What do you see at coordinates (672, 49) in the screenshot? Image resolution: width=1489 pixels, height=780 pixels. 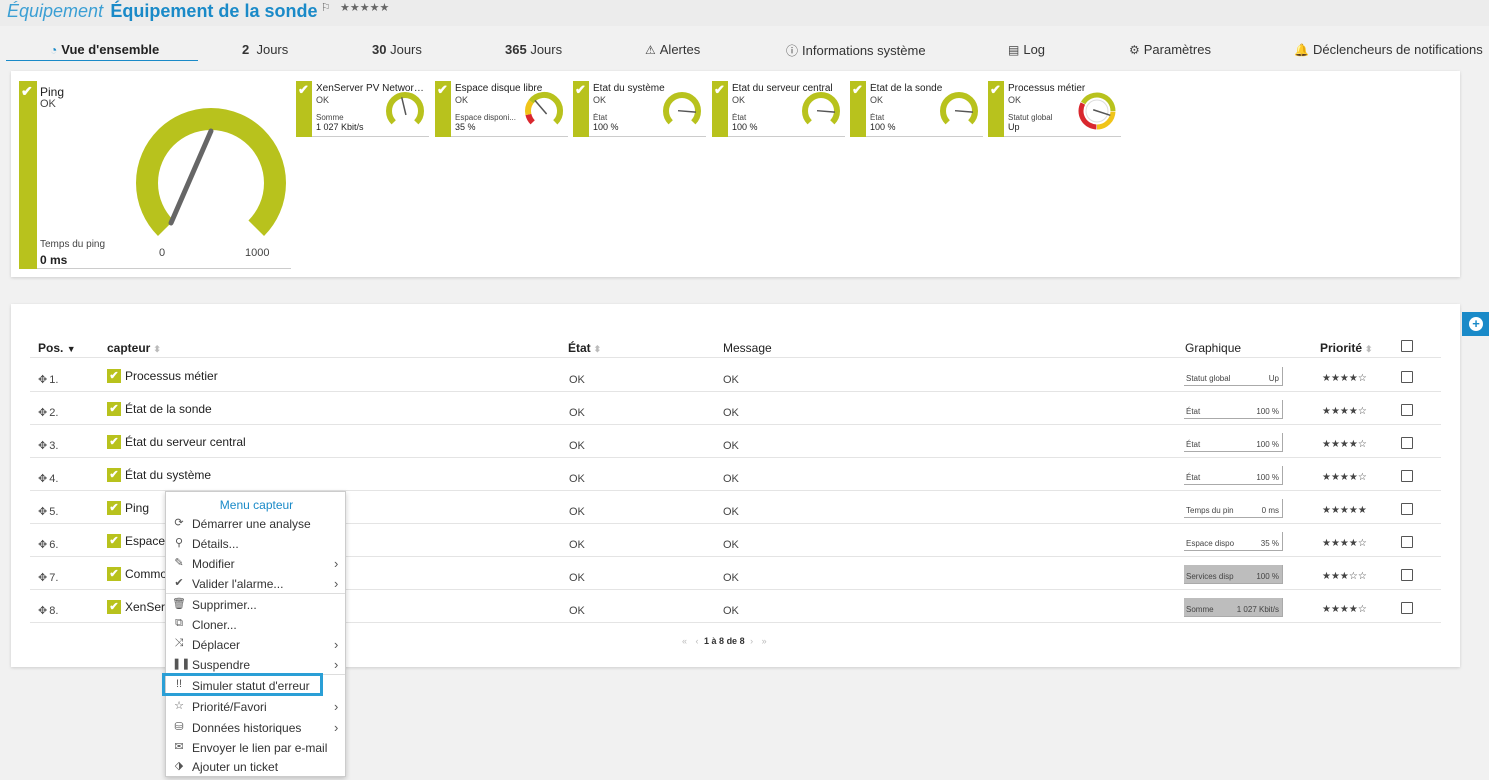 I see `tab-alerts: ⚠ Alertes` at bounding box center [672, 49].